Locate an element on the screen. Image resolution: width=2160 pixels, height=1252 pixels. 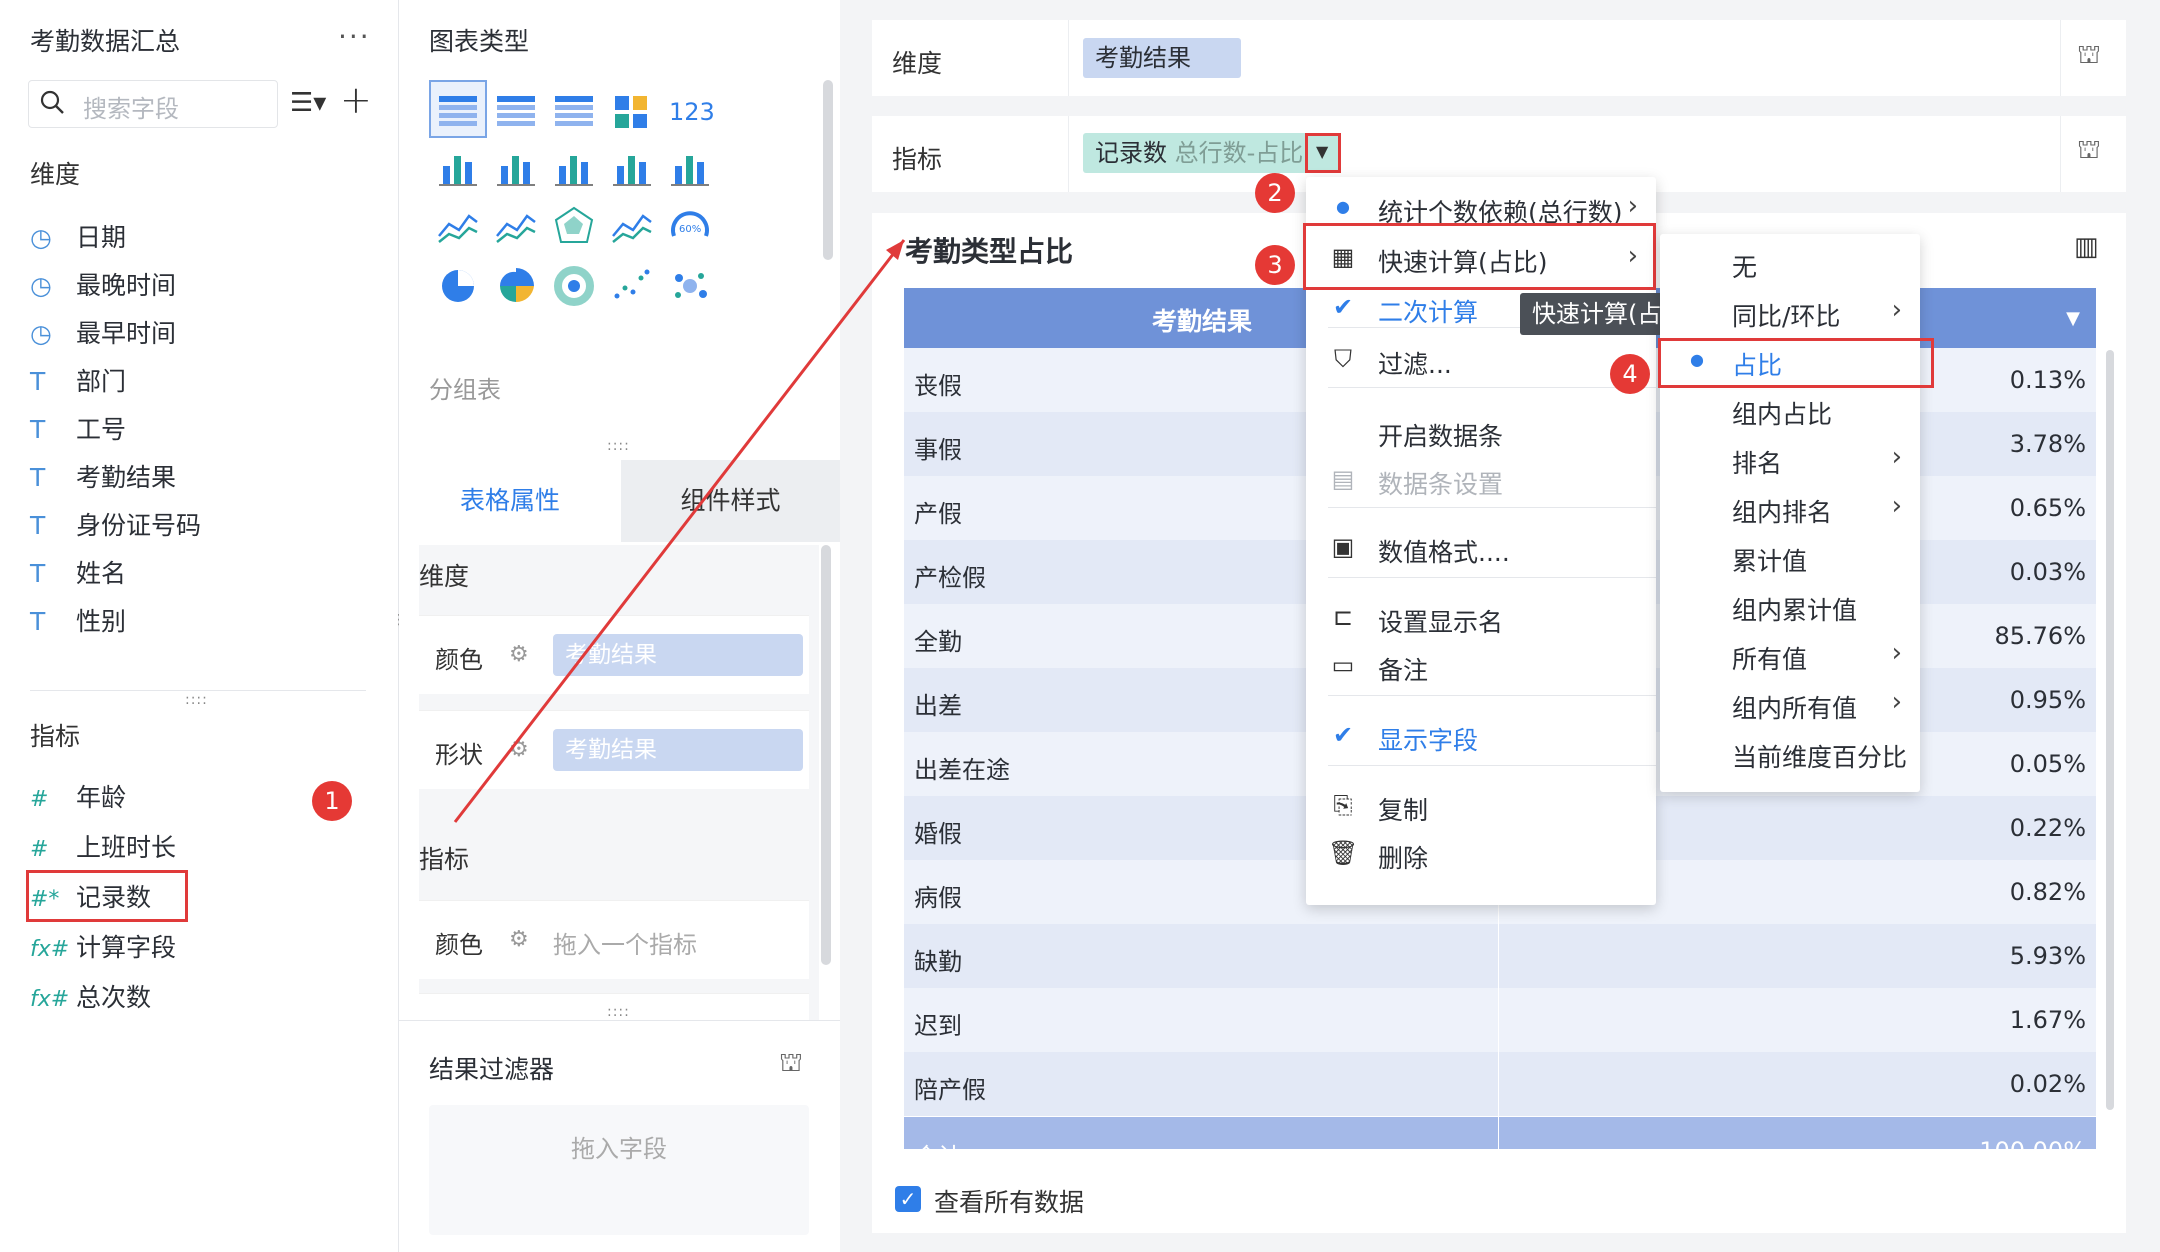
submenu-item: 无 is located at coordinates (1790, 264).